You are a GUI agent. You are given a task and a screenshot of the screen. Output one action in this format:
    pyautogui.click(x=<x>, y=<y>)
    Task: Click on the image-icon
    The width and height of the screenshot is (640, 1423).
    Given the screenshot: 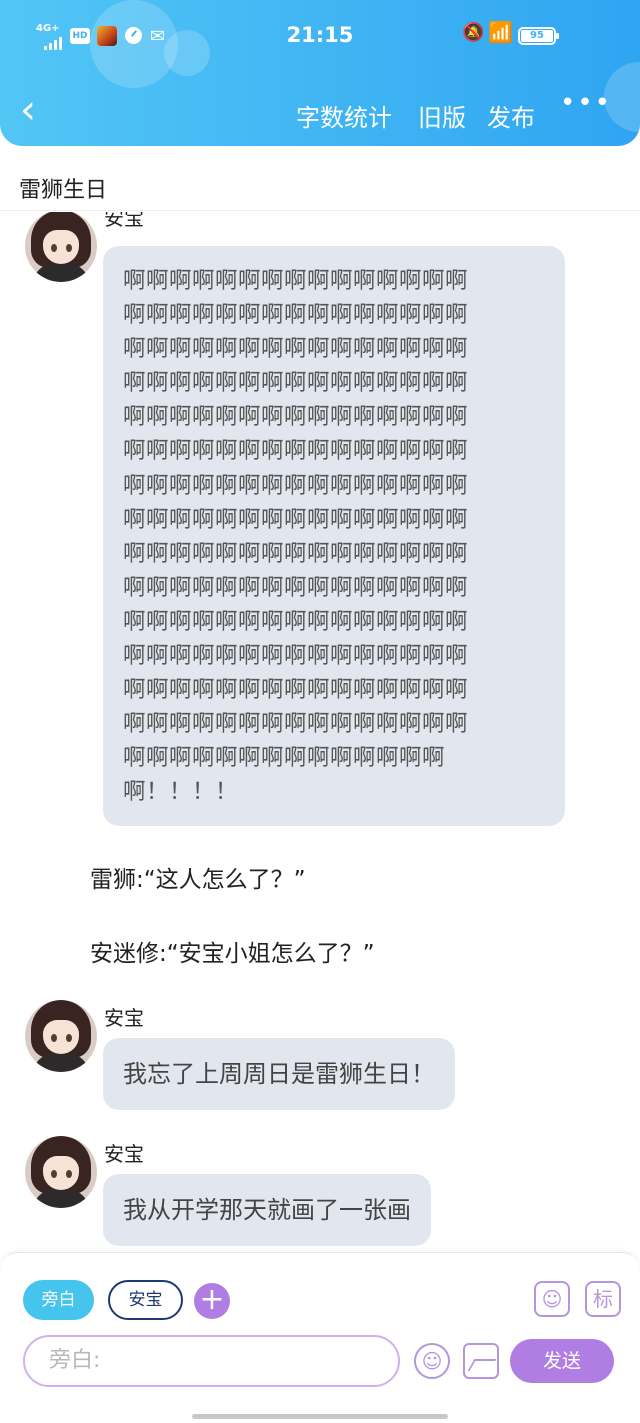 What is the action you would take?
    pyautogui.click(x=481, y=1361)
    